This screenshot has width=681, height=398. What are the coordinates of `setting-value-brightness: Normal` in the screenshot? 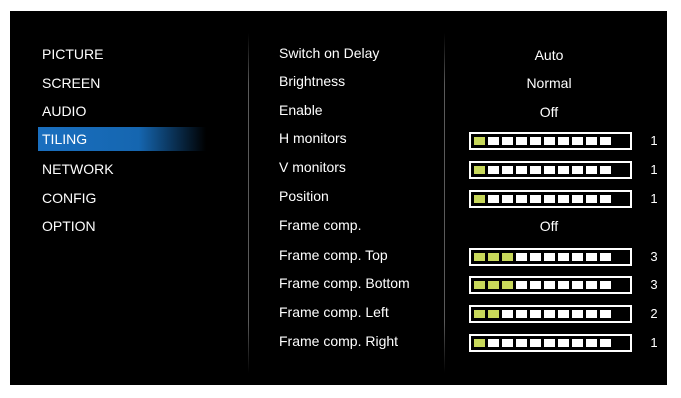 It's located at (549, 83).